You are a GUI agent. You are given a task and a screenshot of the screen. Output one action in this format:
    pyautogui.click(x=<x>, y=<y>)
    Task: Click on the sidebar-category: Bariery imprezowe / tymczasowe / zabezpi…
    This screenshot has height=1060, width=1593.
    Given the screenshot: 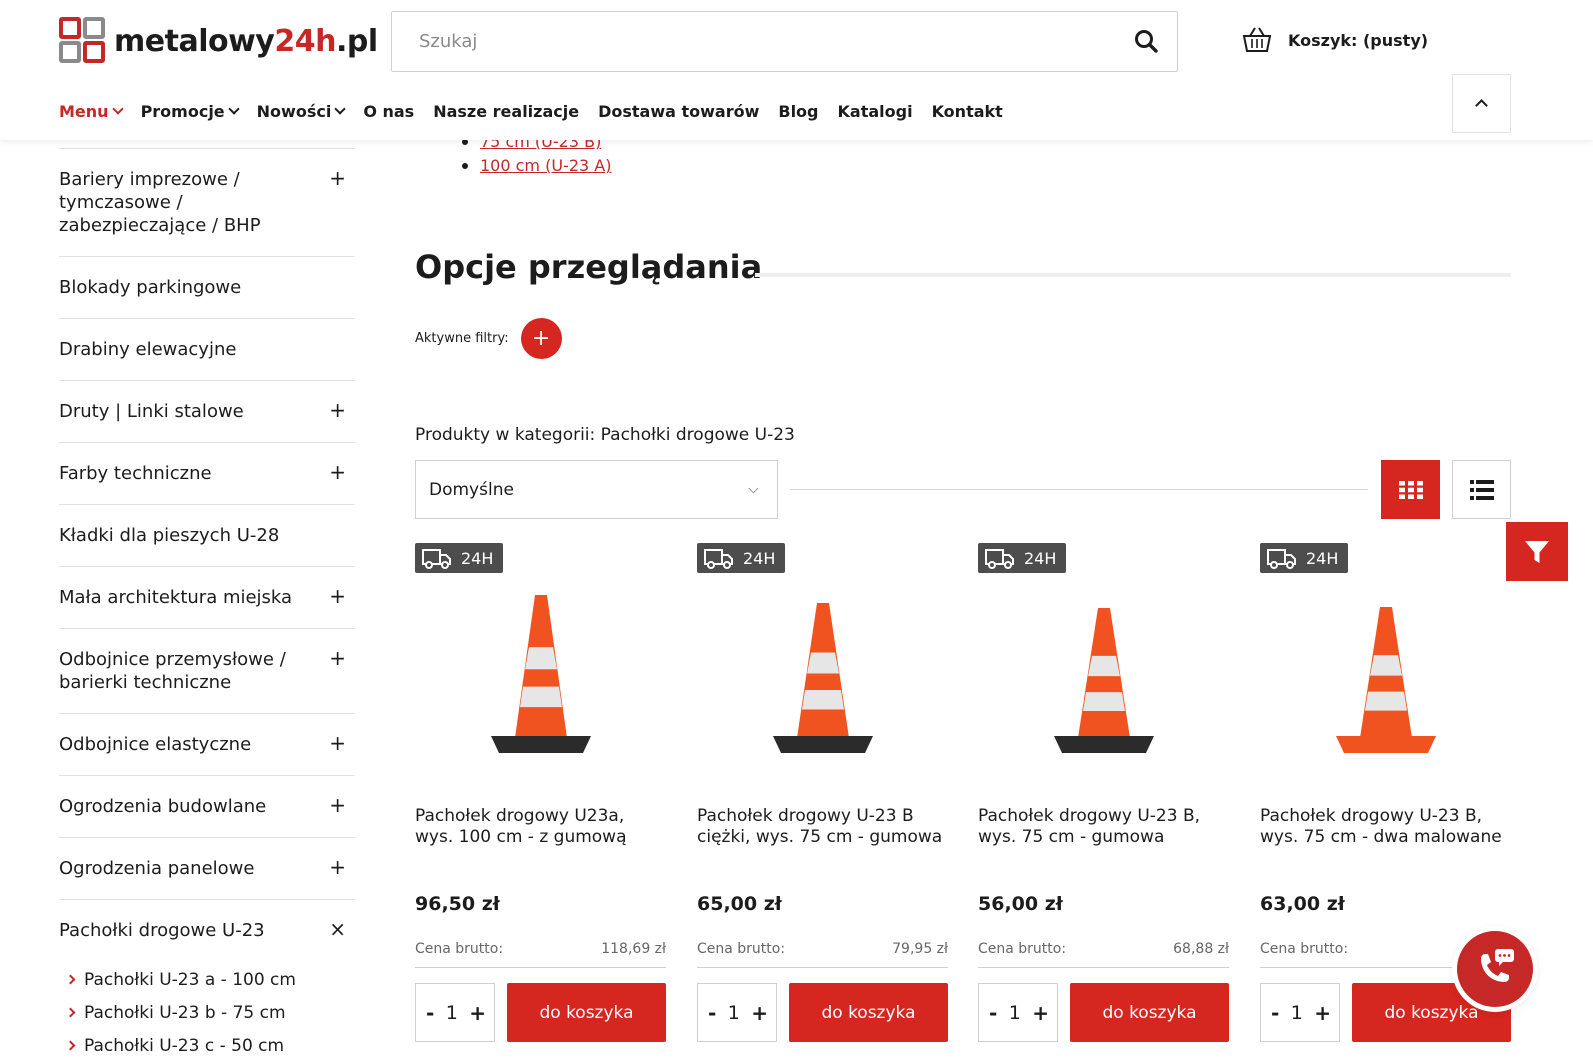 What is the action you would take?
    pyautogui.click(x=207, y=202)
    